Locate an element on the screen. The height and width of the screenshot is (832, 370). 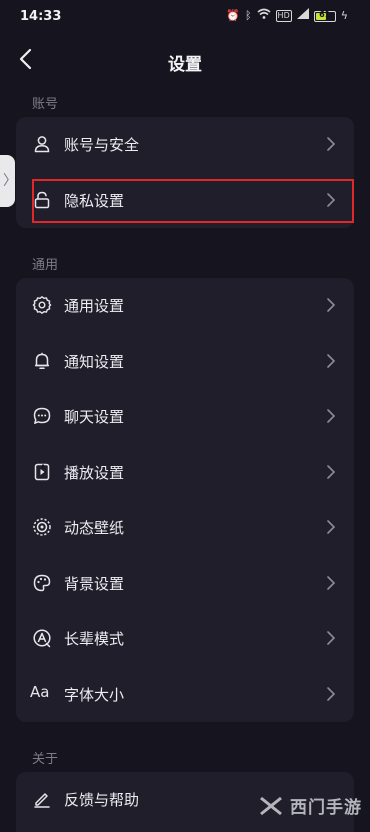
chat-icon is located at coordinates (42, 416).